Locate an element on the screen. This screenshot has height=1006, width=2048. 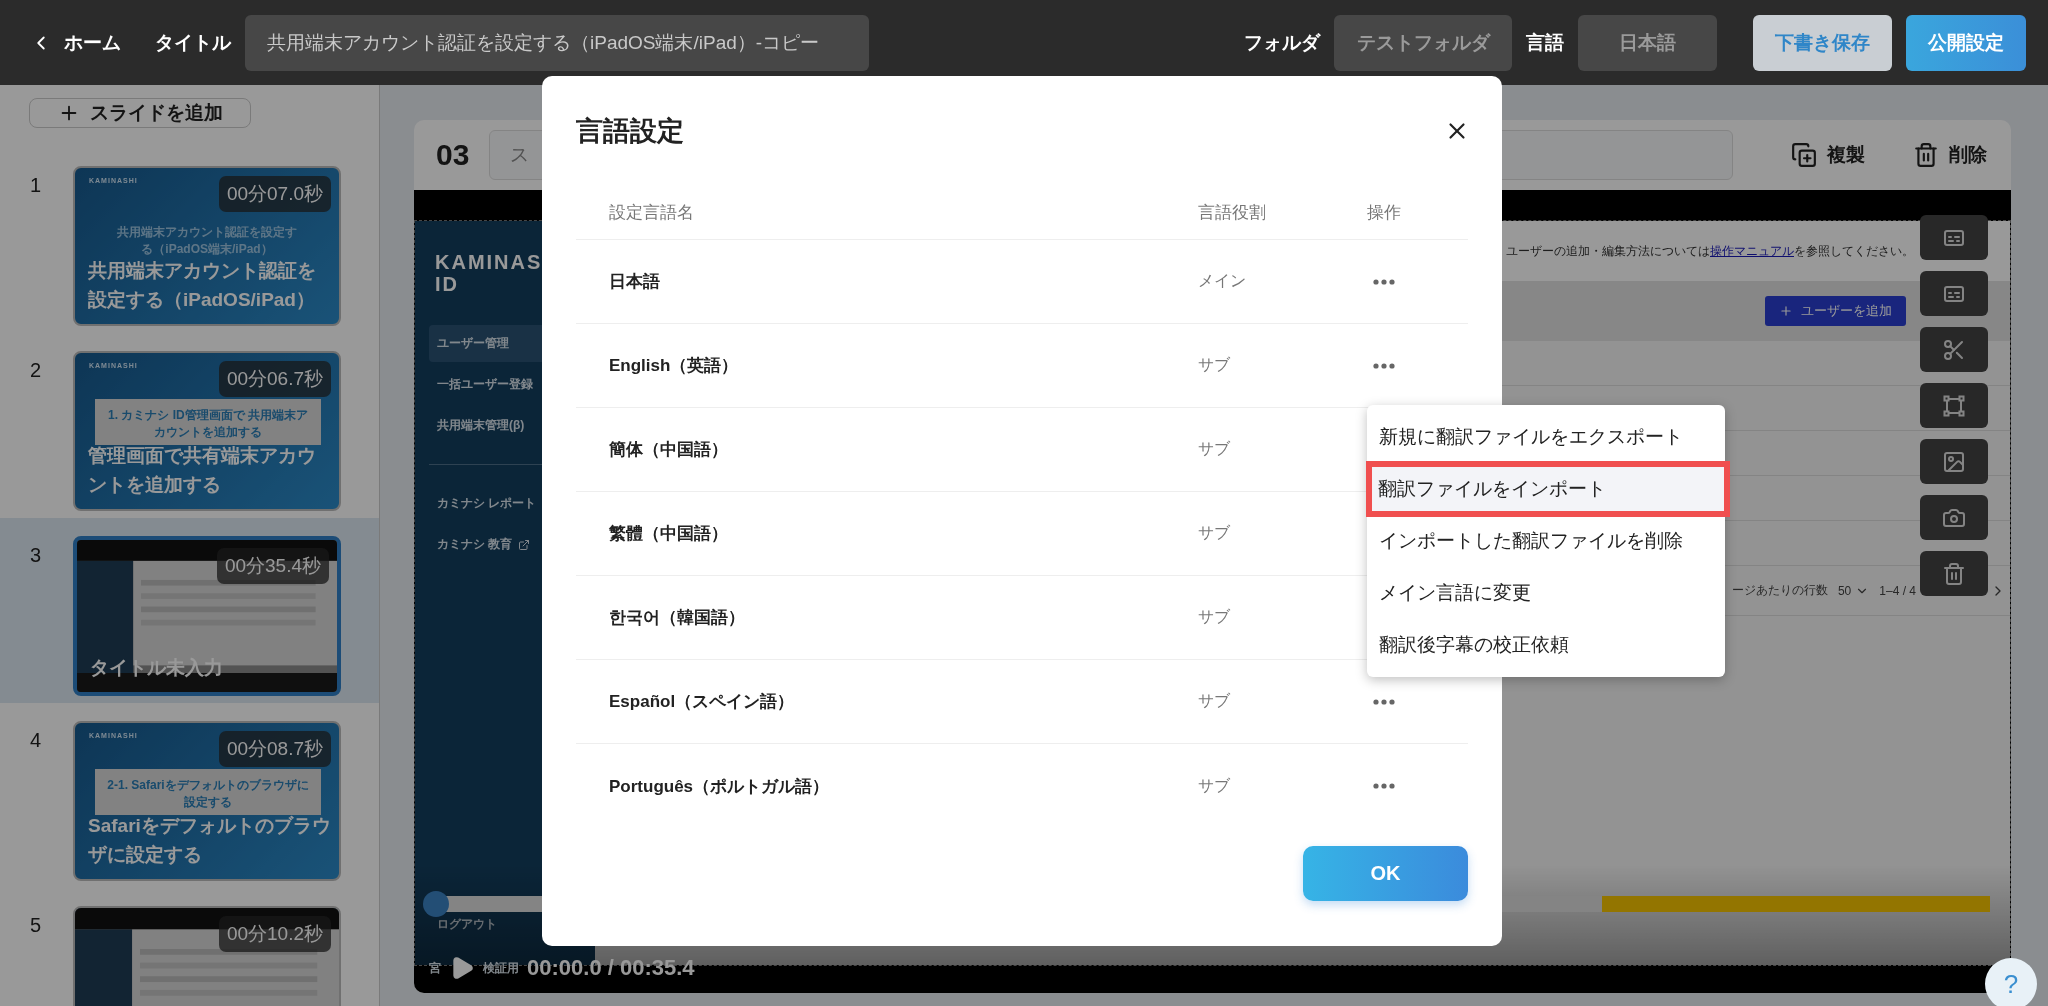
slide-row: 3 00分35.4秒 タイトル未入力 is located at coordinates (189, 610).